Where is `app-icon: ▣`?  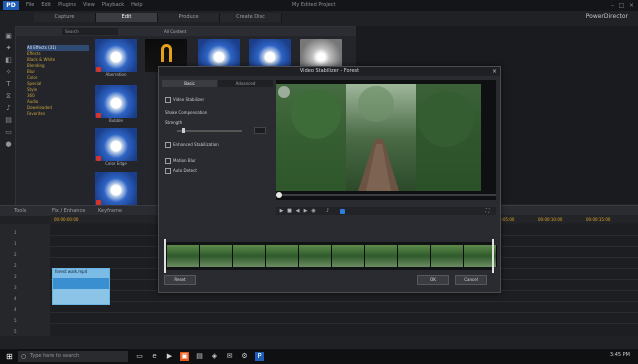
app-icon: ▣ is located at coordinates (184, 356).